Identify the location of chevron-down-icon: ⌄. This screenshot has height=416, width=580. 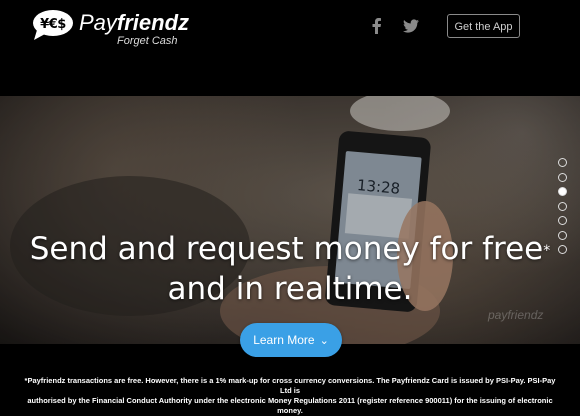
(324, 341).